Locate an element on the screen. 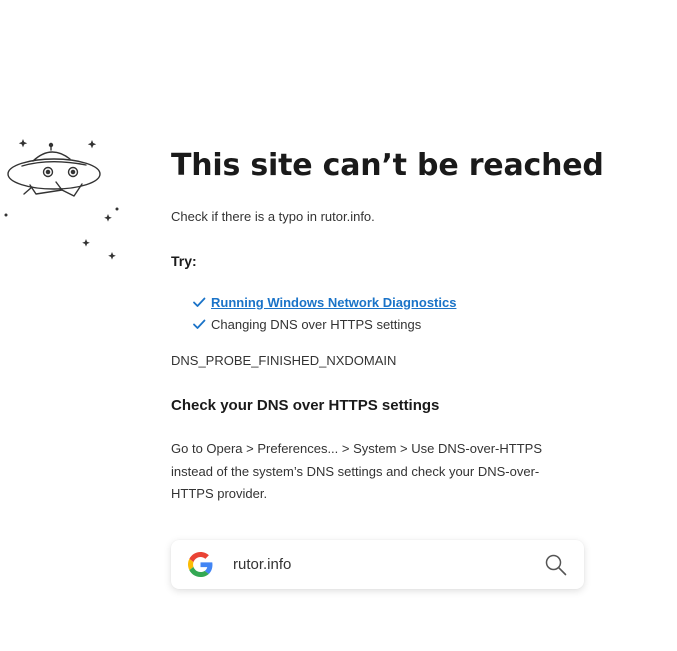 This screenshot has width=677, height=651. page-title: This site can’t be reached is located at coordinates (387, 165).